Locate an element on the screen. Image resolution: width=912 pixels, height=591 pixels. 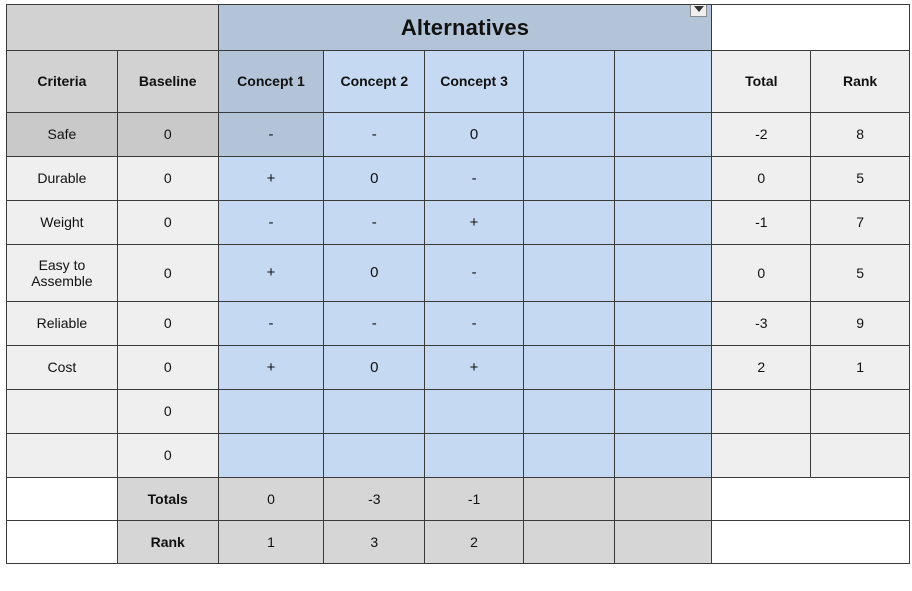
rank-alt5 is located at coordinates (663, 542).